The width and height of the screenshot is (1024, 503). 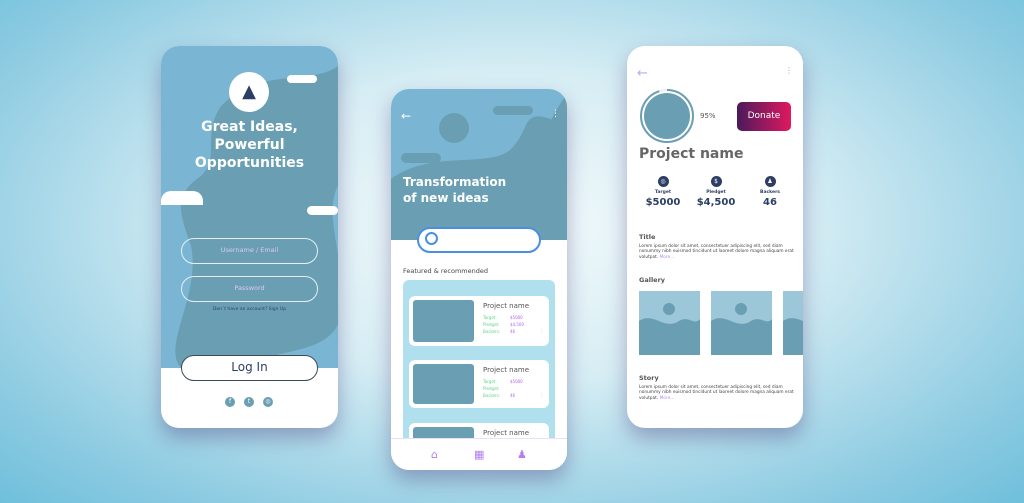 I want to click on stat-label: Target, so click(x=663, y=192).